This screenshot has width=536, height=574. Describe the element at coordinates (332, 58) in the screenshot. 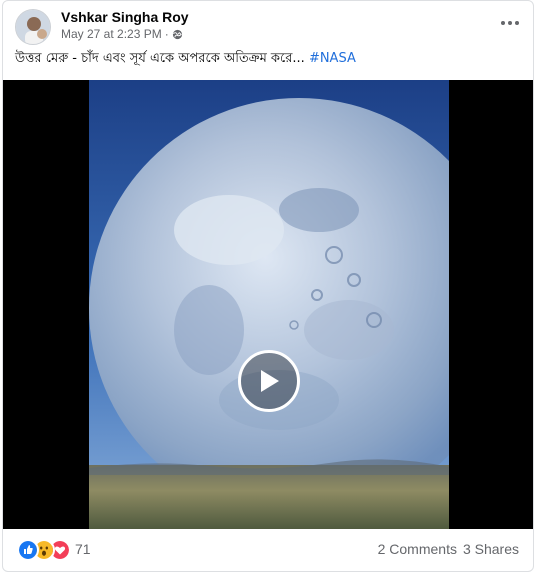

I see `hashtag-link: #NASA` at that location.